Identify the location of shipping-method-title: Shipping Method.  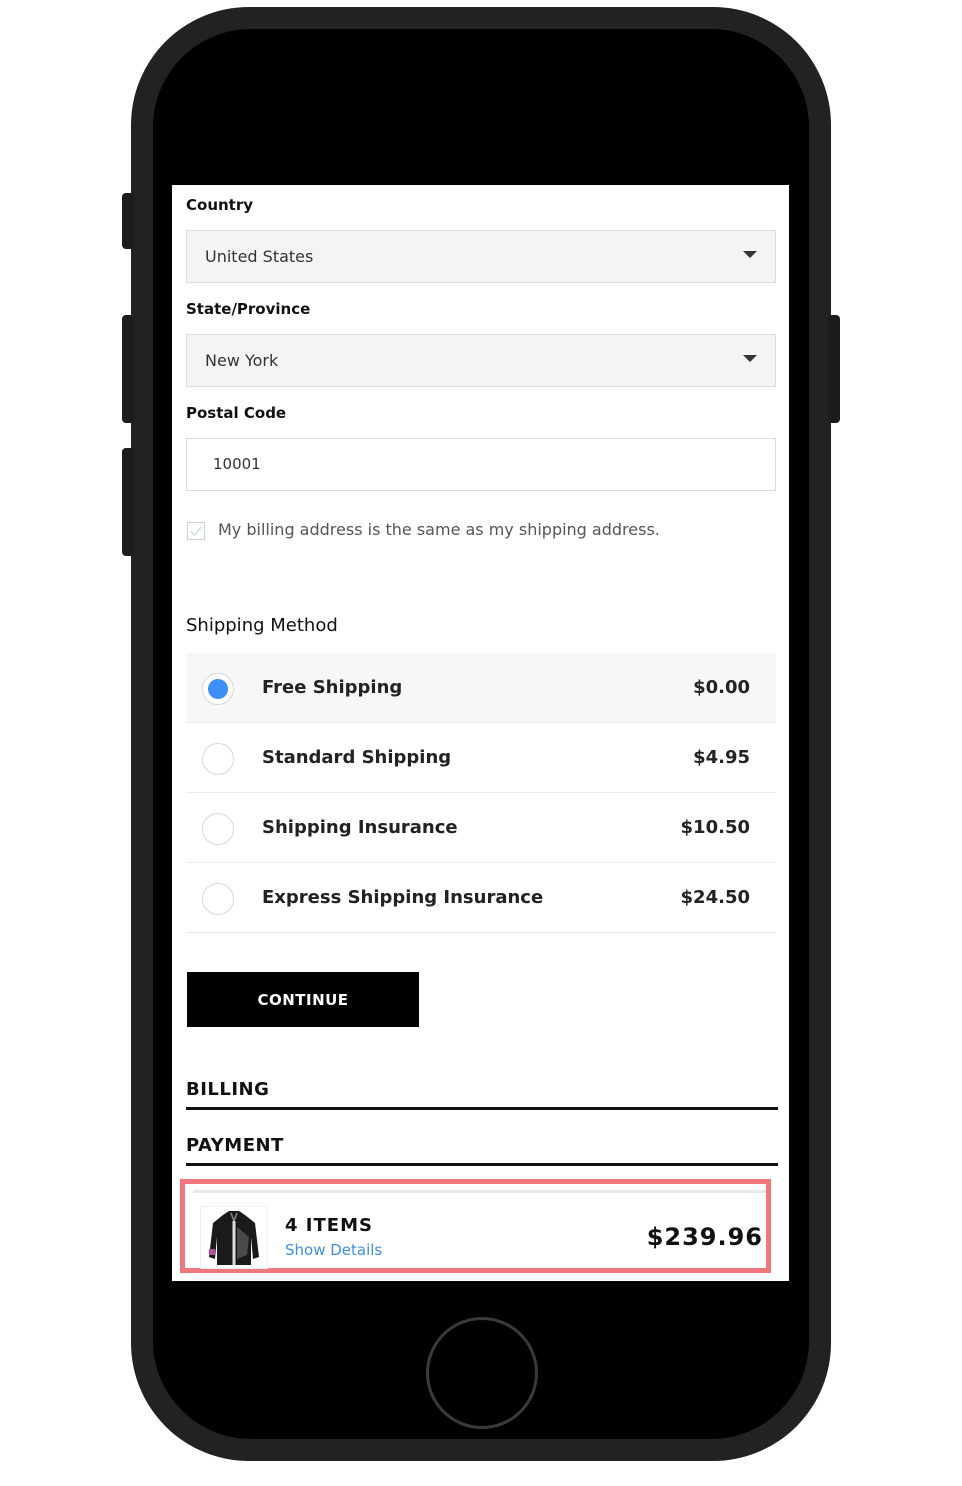
(262, 625).